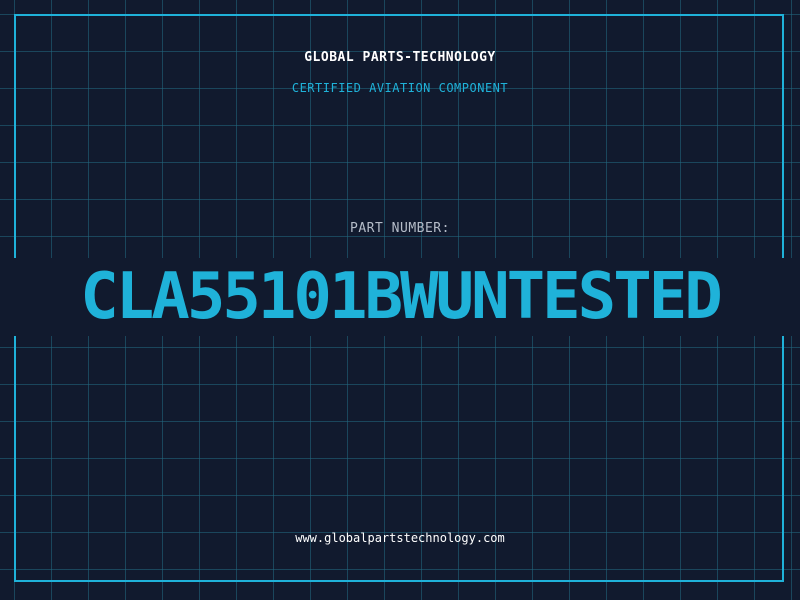  I want to click on company-name: GLOBAL PARTS-TECHNOLOGY, so click(400, 57).